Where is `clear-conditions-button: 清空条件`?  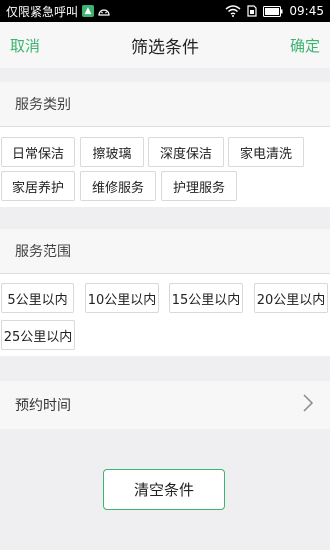 clear-conditions-button: 清空条件 is located at coordinates (164, 489).